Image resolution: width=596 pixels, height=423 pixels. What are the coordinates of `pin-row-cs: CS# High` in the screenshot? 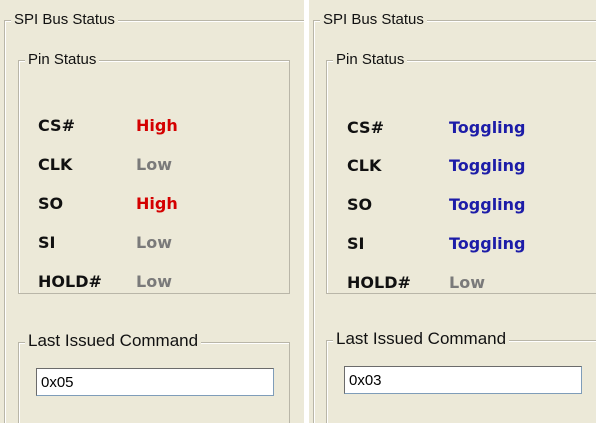 It's located at (153, 129).